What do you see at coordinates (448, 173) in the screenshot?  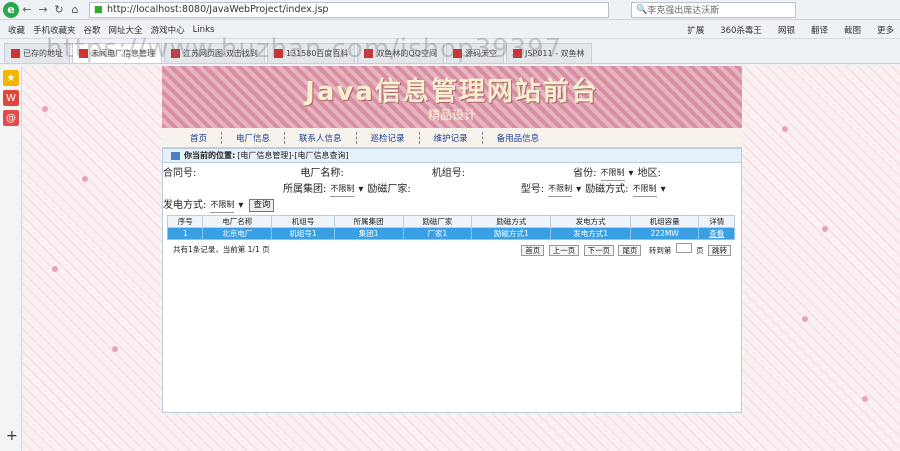 I see `unit-no-label: 机组号:` at bounding box center [448, 173].